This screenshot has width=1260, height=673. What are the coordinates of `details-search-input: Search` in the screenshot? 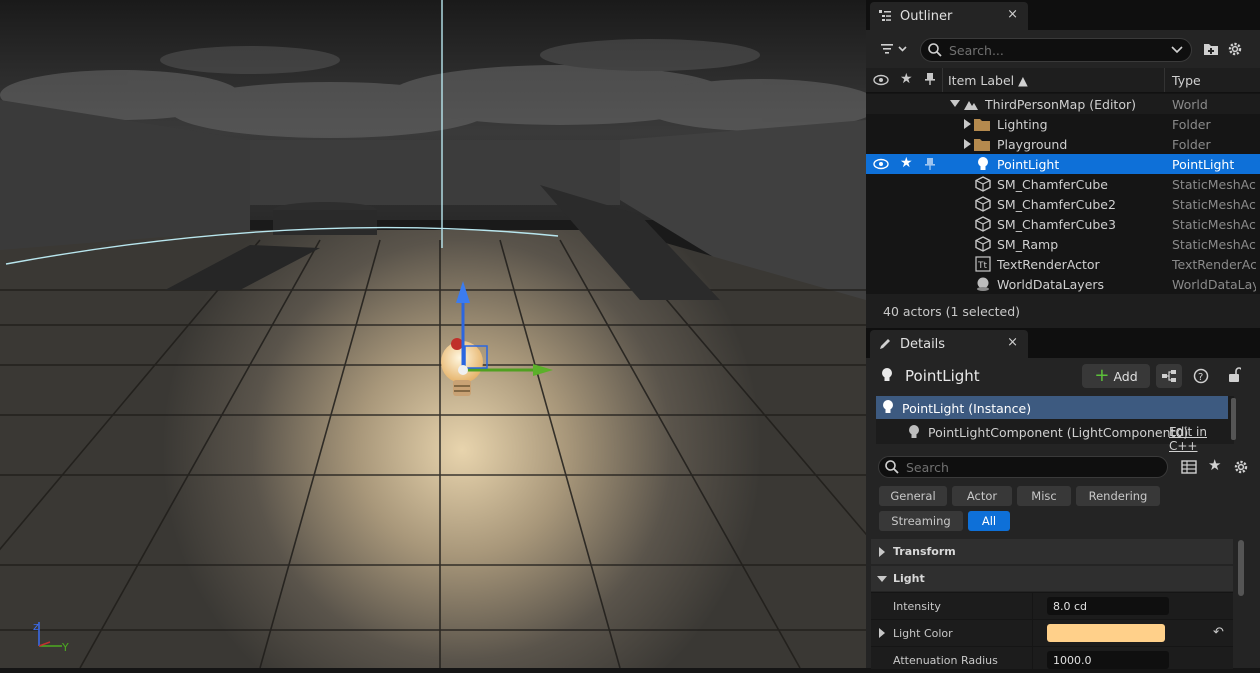 It's located at (1023, 467).